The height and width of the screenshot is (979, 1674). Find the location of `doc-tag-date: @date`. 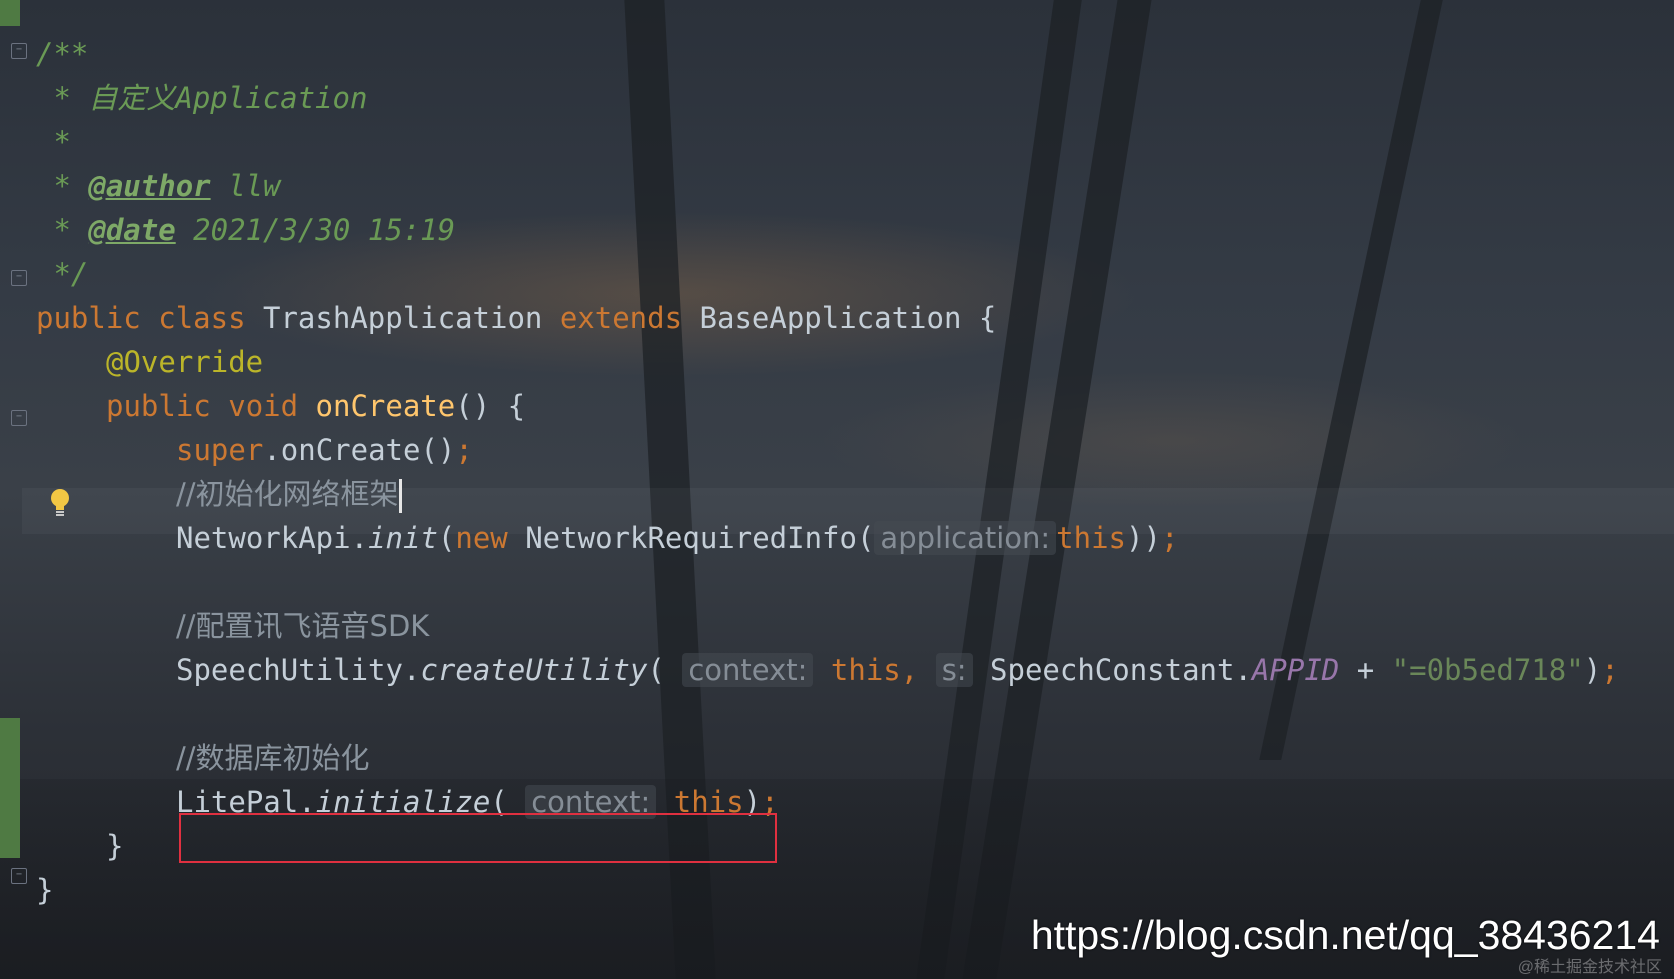

doc-tag-date: @date is located at coordinates (132, 230).